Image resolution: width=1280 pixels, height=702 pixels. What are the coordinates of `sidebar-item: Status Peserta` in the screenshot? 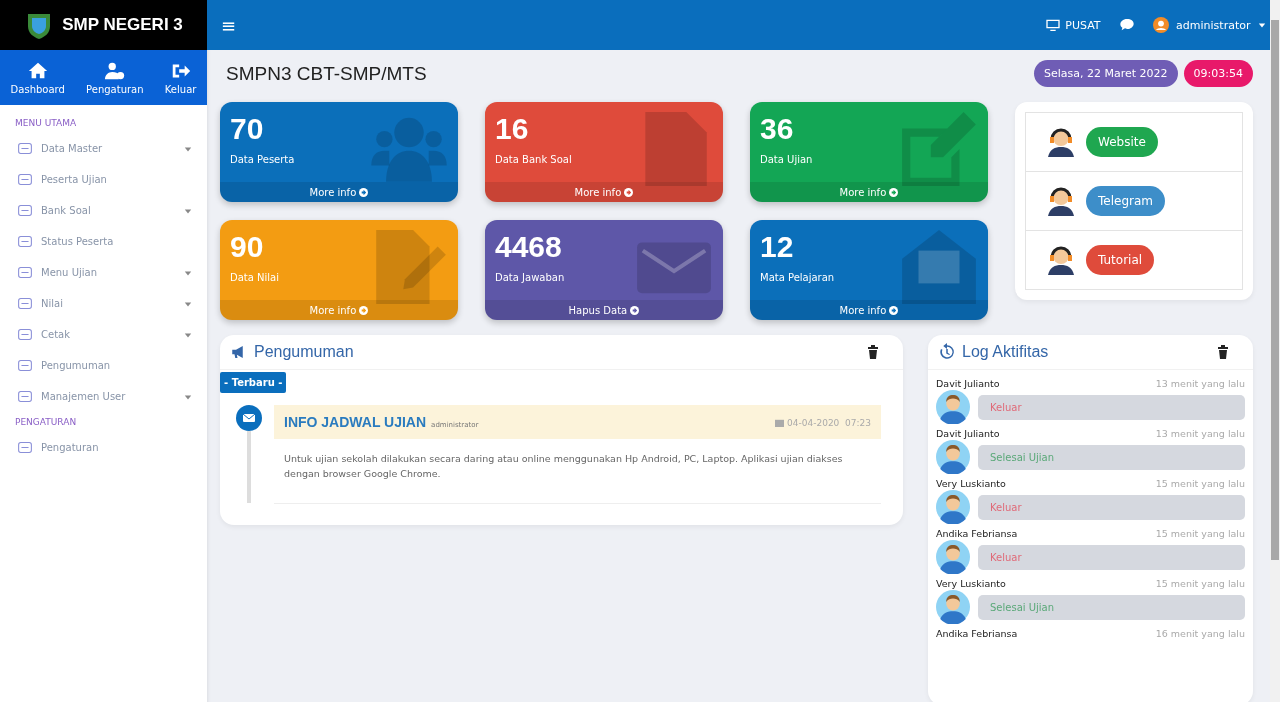 It's located at (103, 241).